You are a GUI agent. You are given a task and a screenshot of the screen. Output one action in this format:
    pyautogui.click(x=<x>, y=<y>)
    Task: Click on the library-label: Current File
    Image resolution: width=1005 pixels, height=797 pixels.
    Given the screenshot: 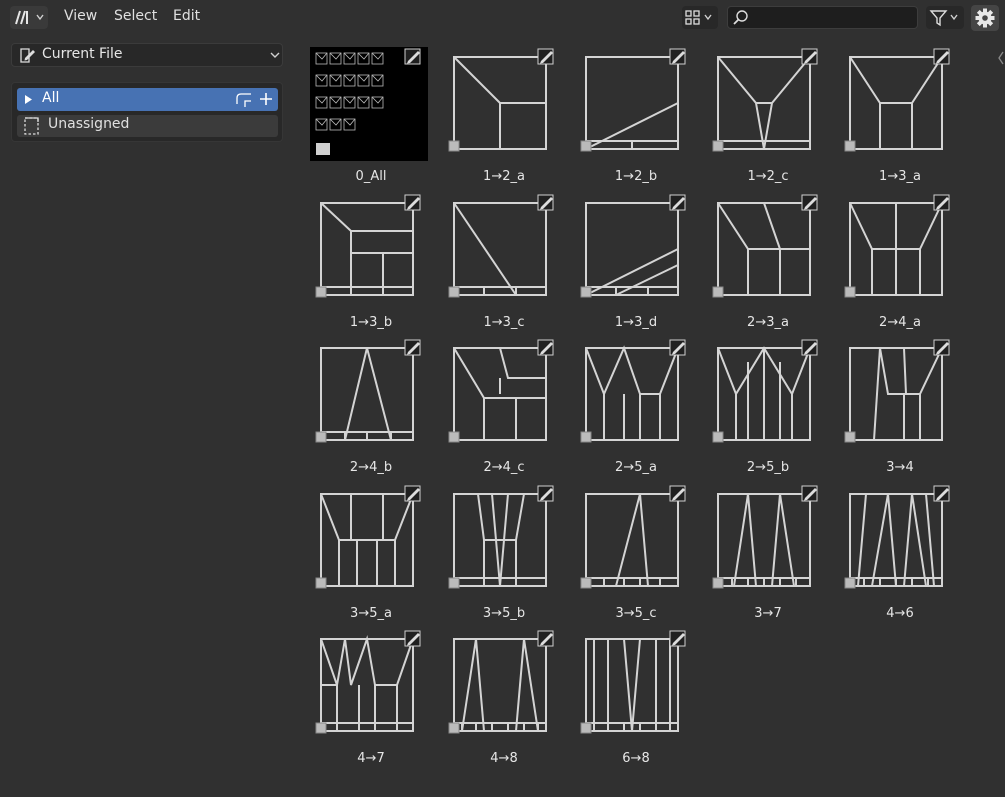 What is the action you would take?
    pyautogui.click(x=82, y=54)
    